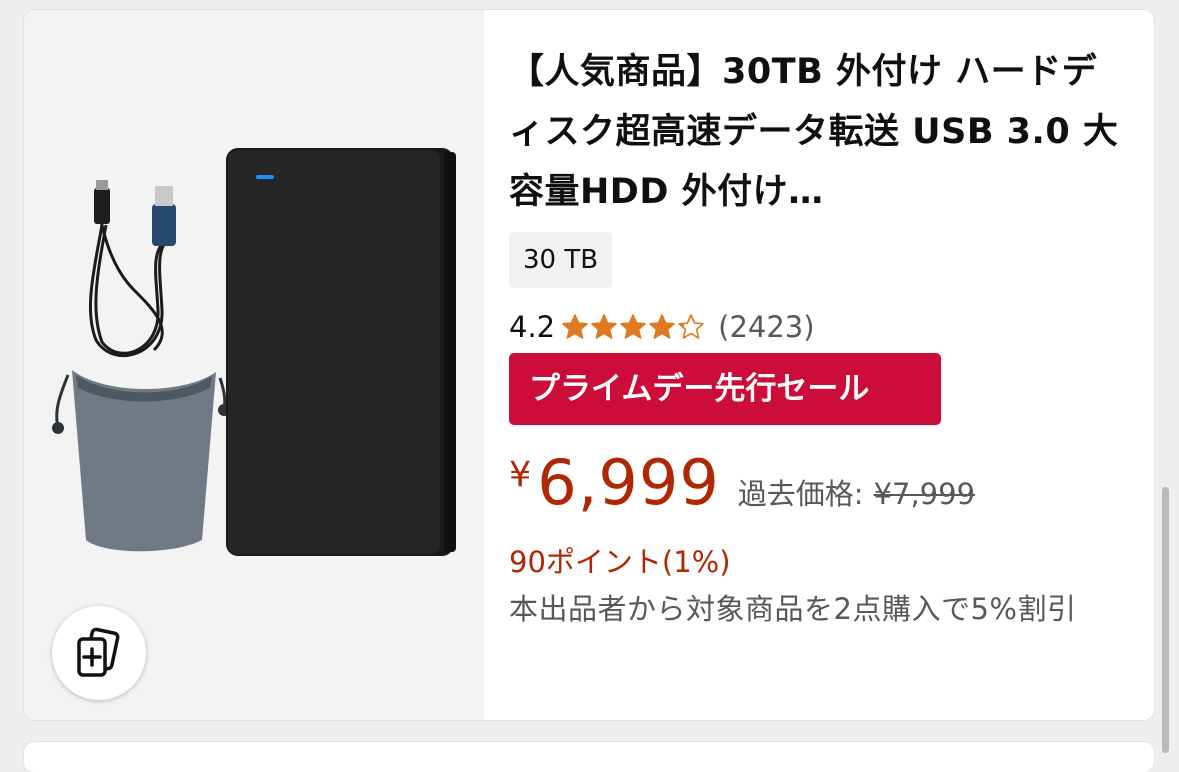 The image size is (1179, 772). What do you see at coordinates (1165, 620) in the screenshot?
I see `scrollbar` at bounding box center [1165, 620].